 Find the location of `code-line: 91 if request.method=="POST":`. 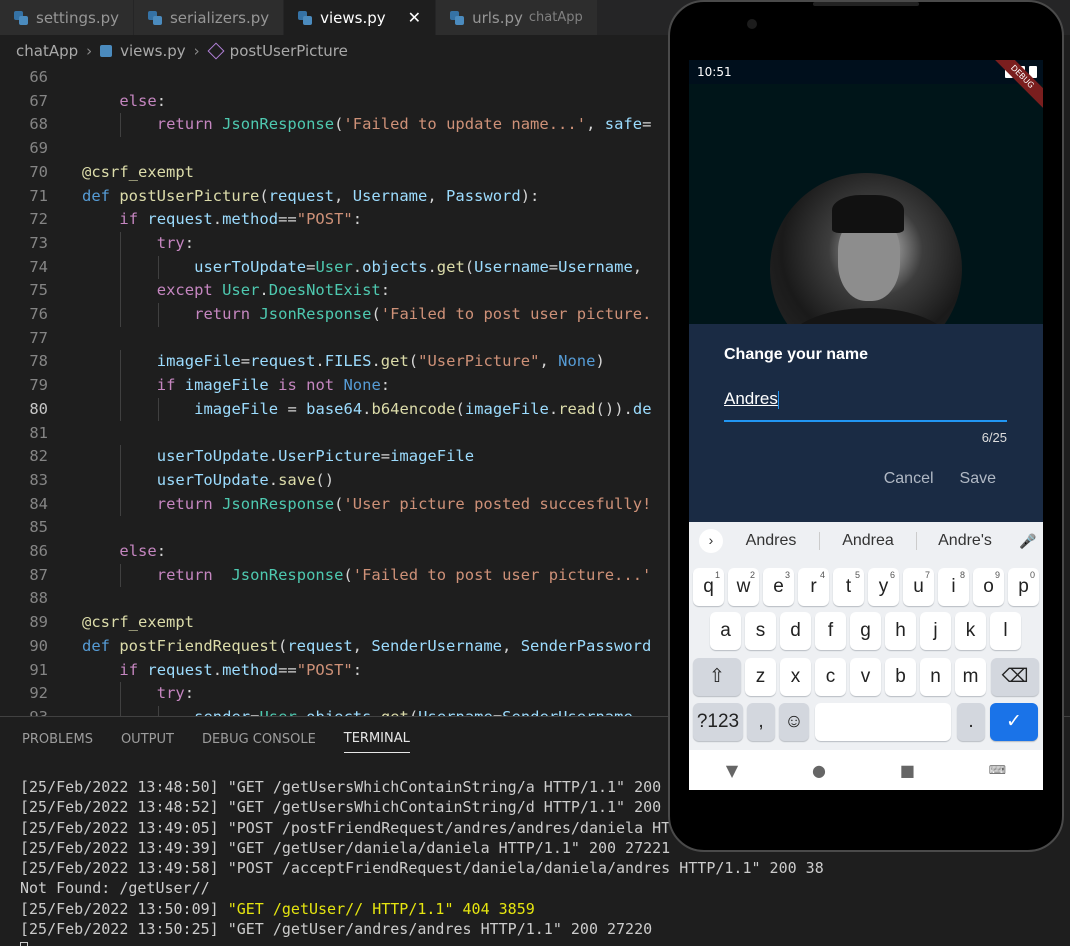

code-line: 91 if request.method=="POST": is located at coordinates (340, 671).